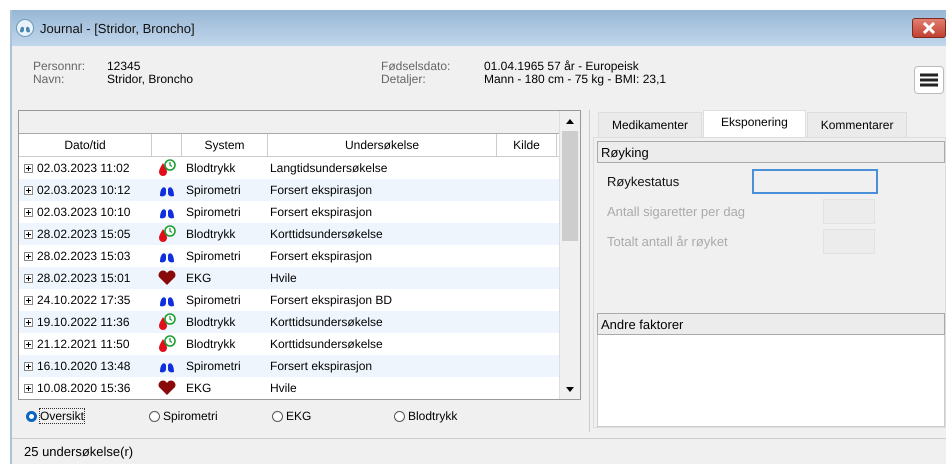 This screenshot has width=946, height=464. Describe the element at coordinates (771, 152) in the screenshot. I see `section-header: Røyking` at that location.